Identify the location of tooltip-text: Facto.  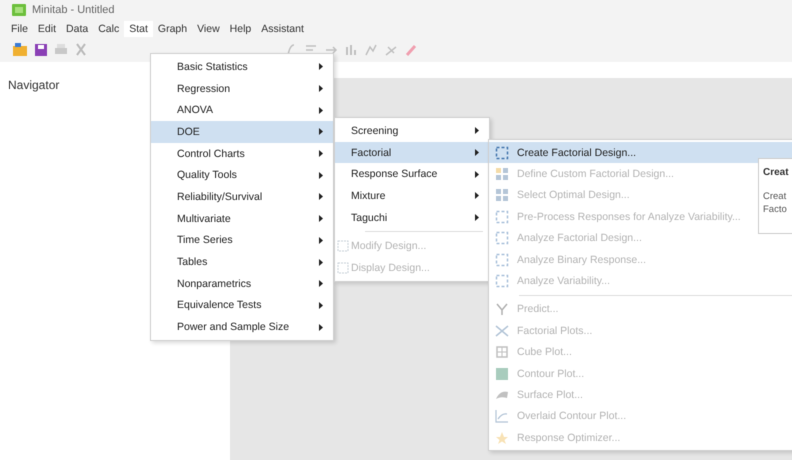
(775, 209).